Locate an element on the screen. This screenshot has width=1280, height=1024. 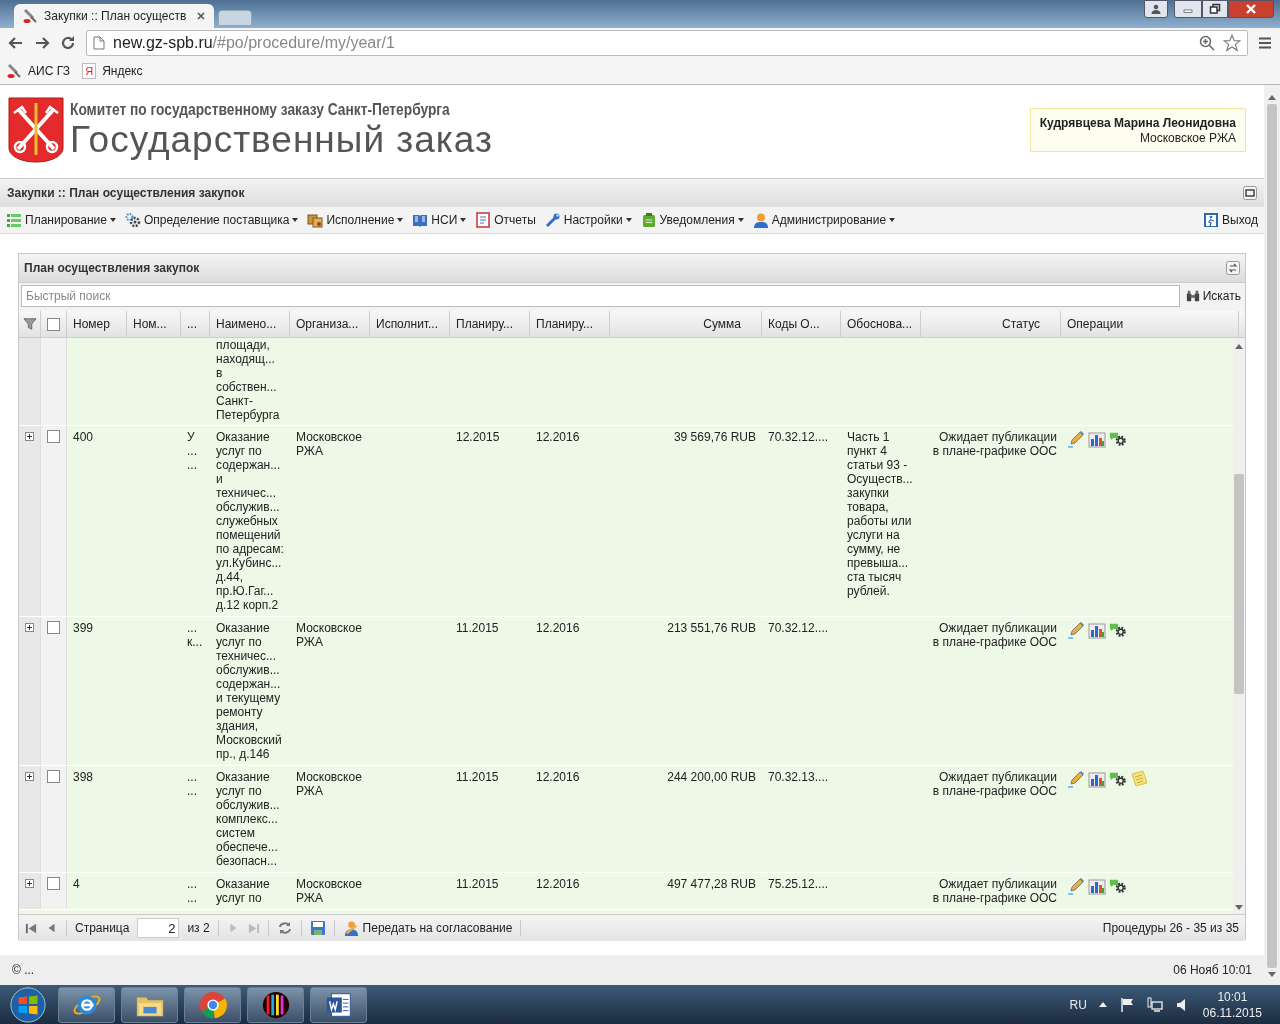
bookmark-star-icon is located at coordinates (1232, 43).